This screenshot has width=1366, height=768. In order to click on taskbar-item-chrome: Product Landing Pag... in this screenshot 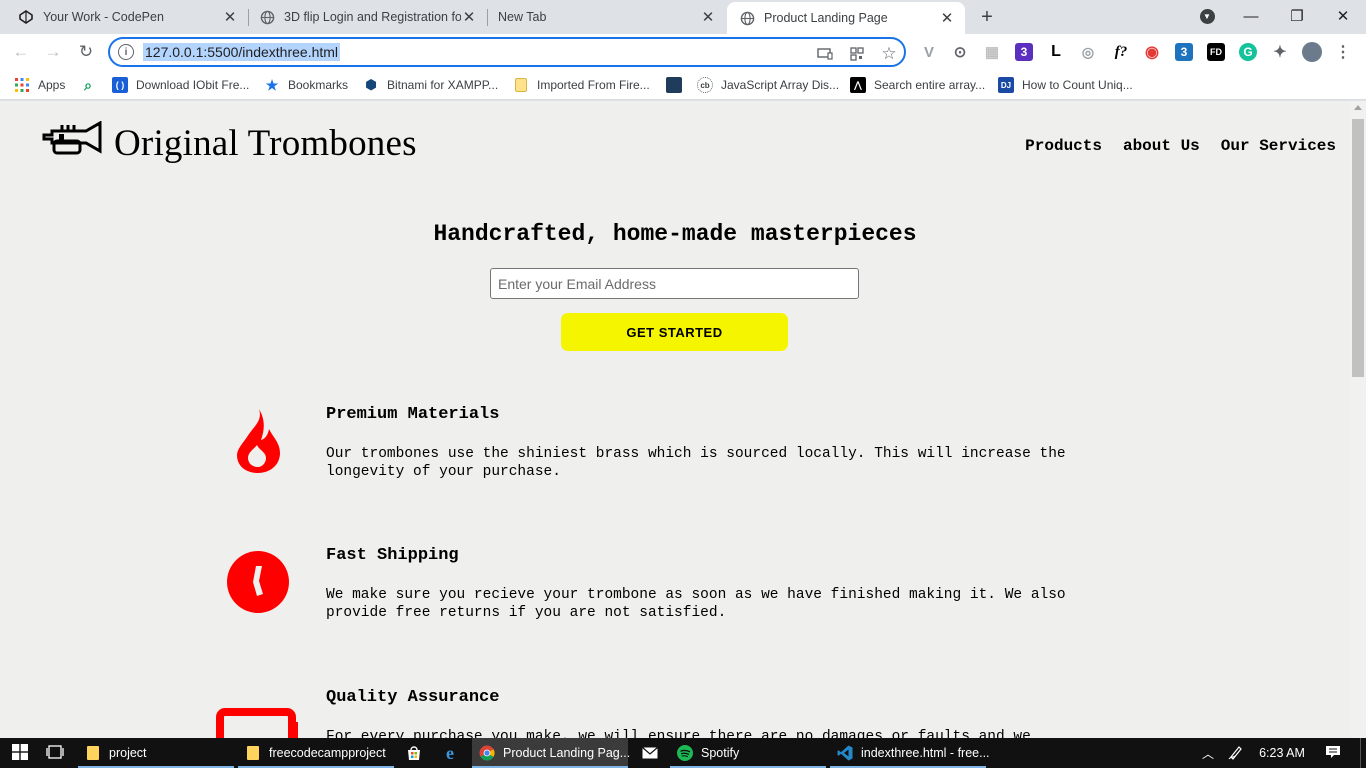, I will do `click(551, 753)`.